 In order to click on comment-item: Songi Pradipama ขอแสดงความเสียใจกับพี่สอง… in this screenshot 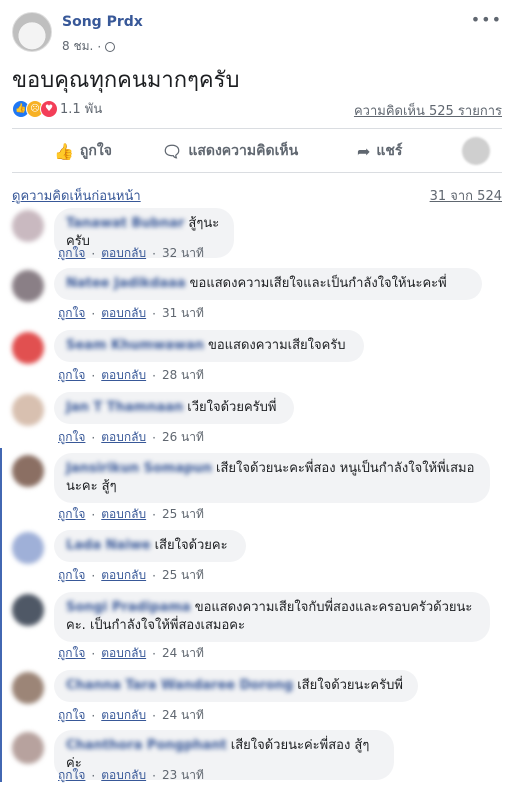, I will do `click(252, 627)`.